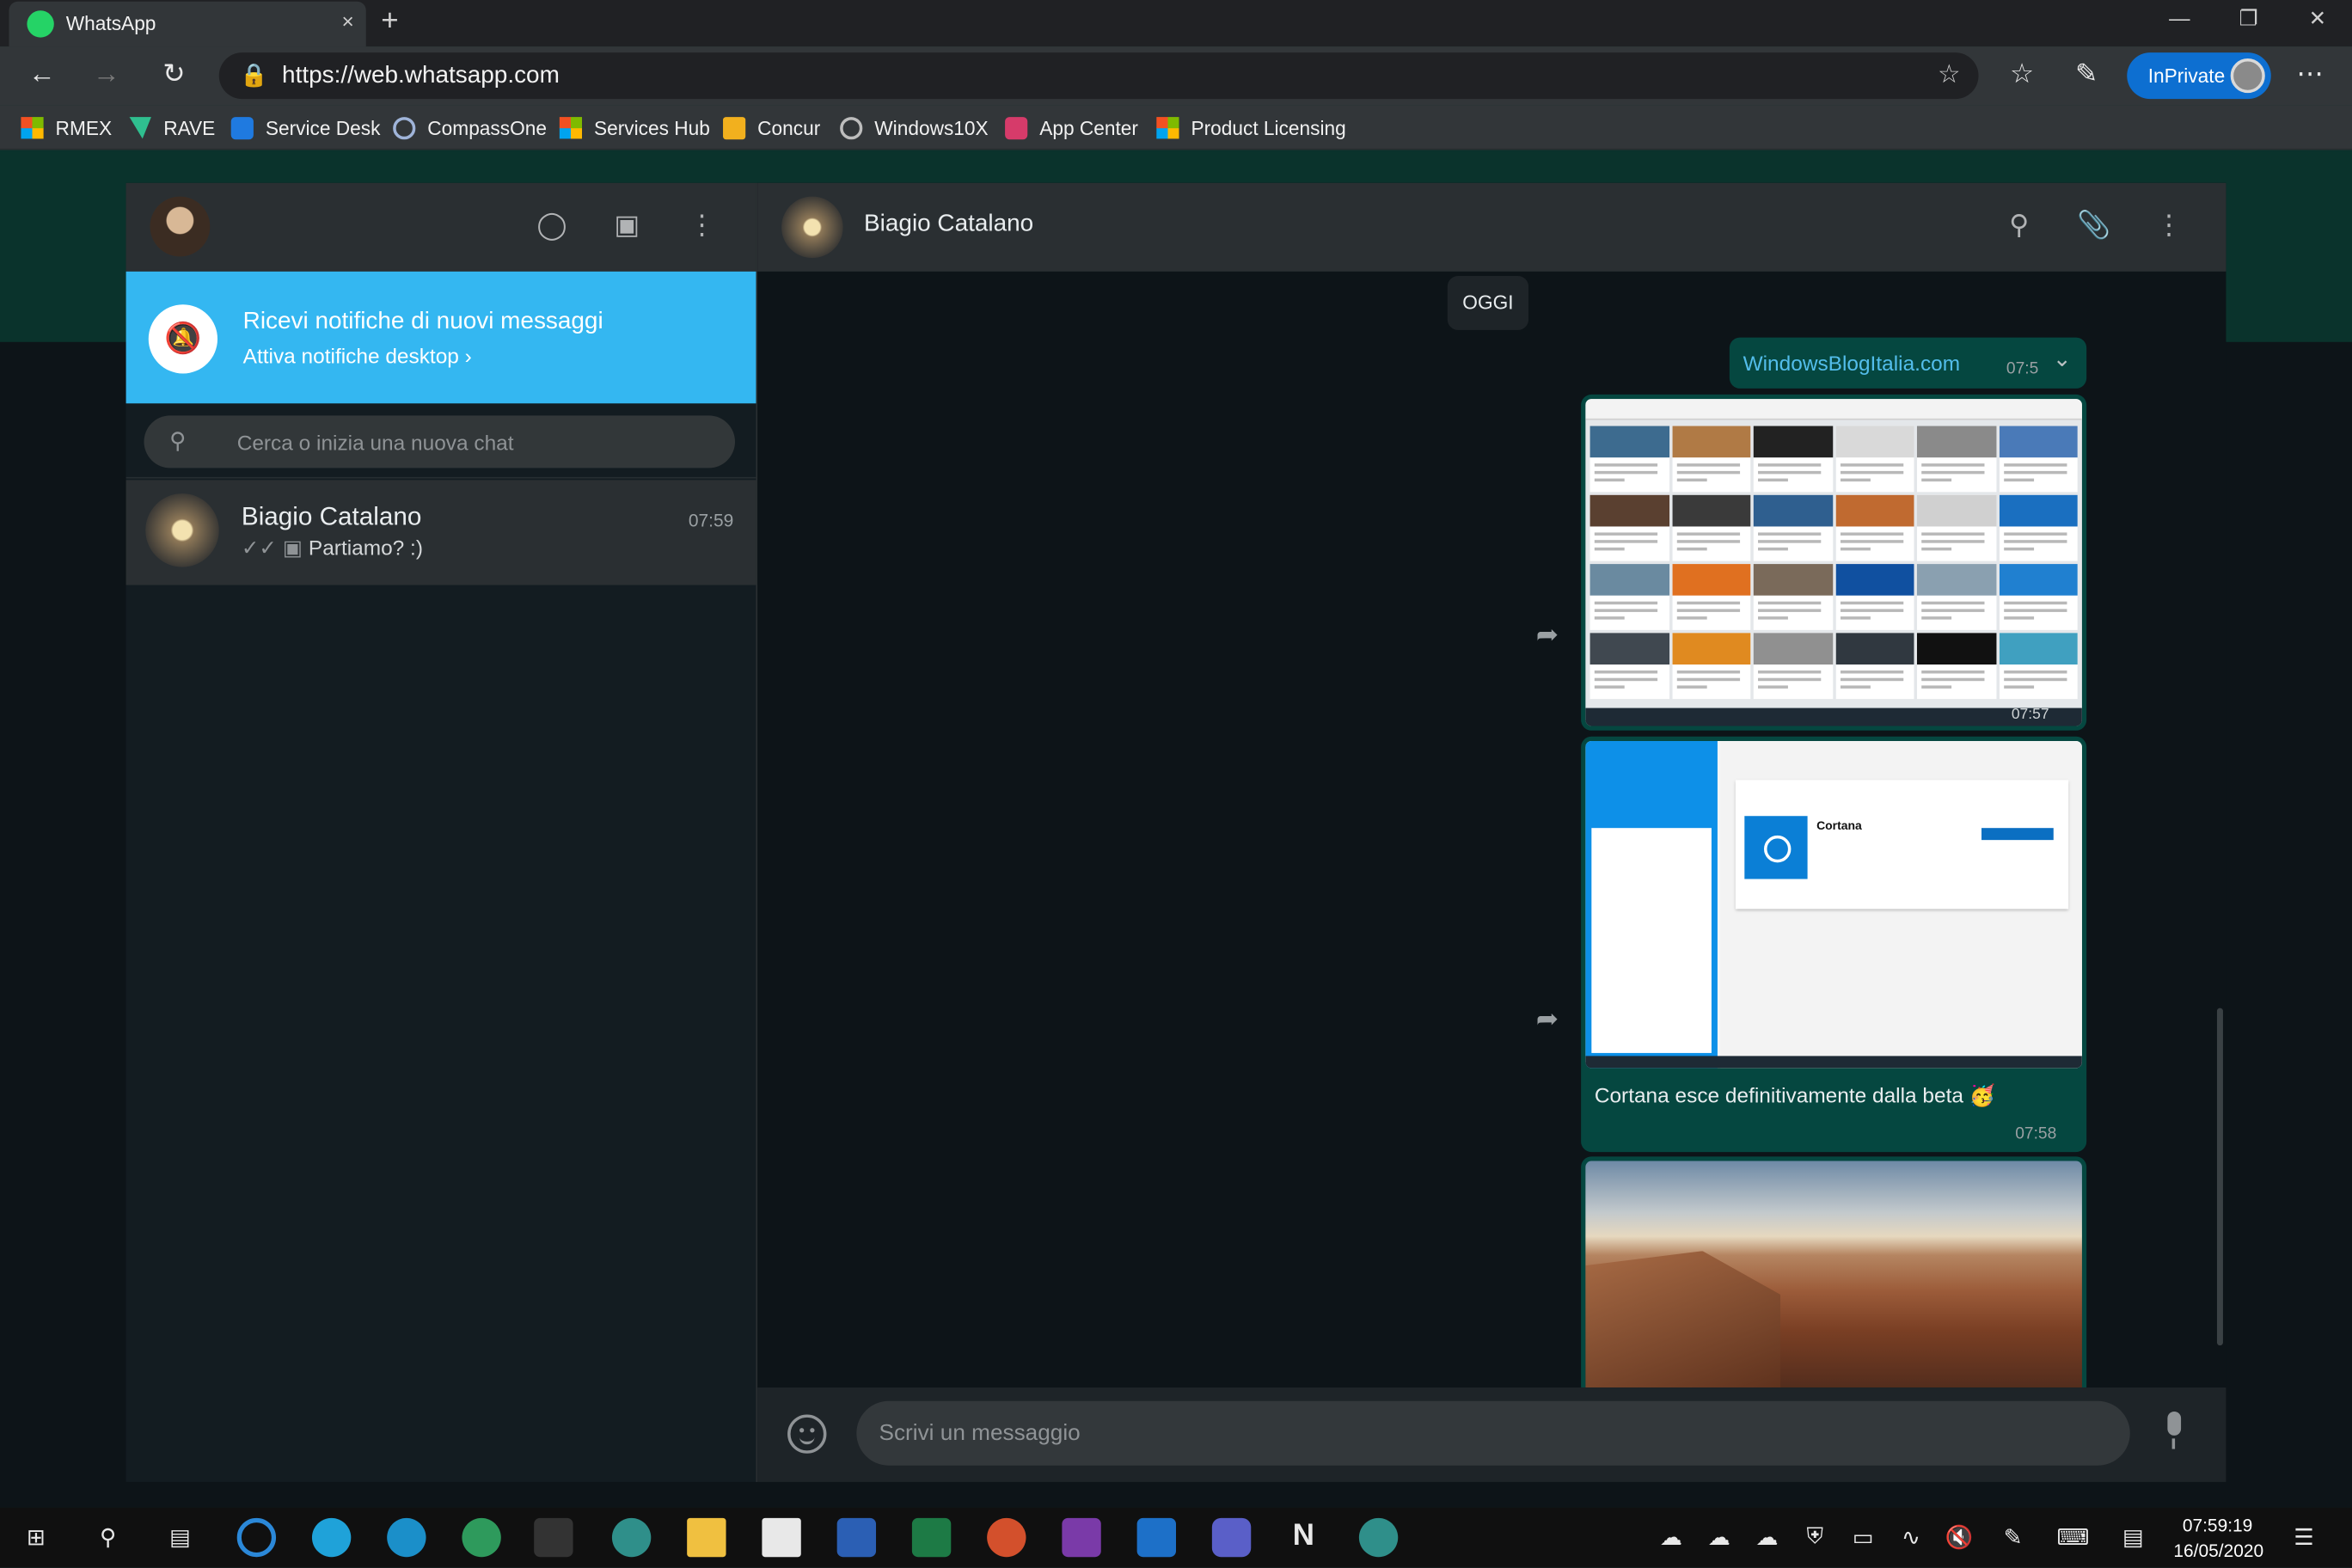 The width and height of the screenshot is (2352, 1568). Describe the element at coordinates (931, 1537) in the screenshot. I see `excel-icon` at that location.